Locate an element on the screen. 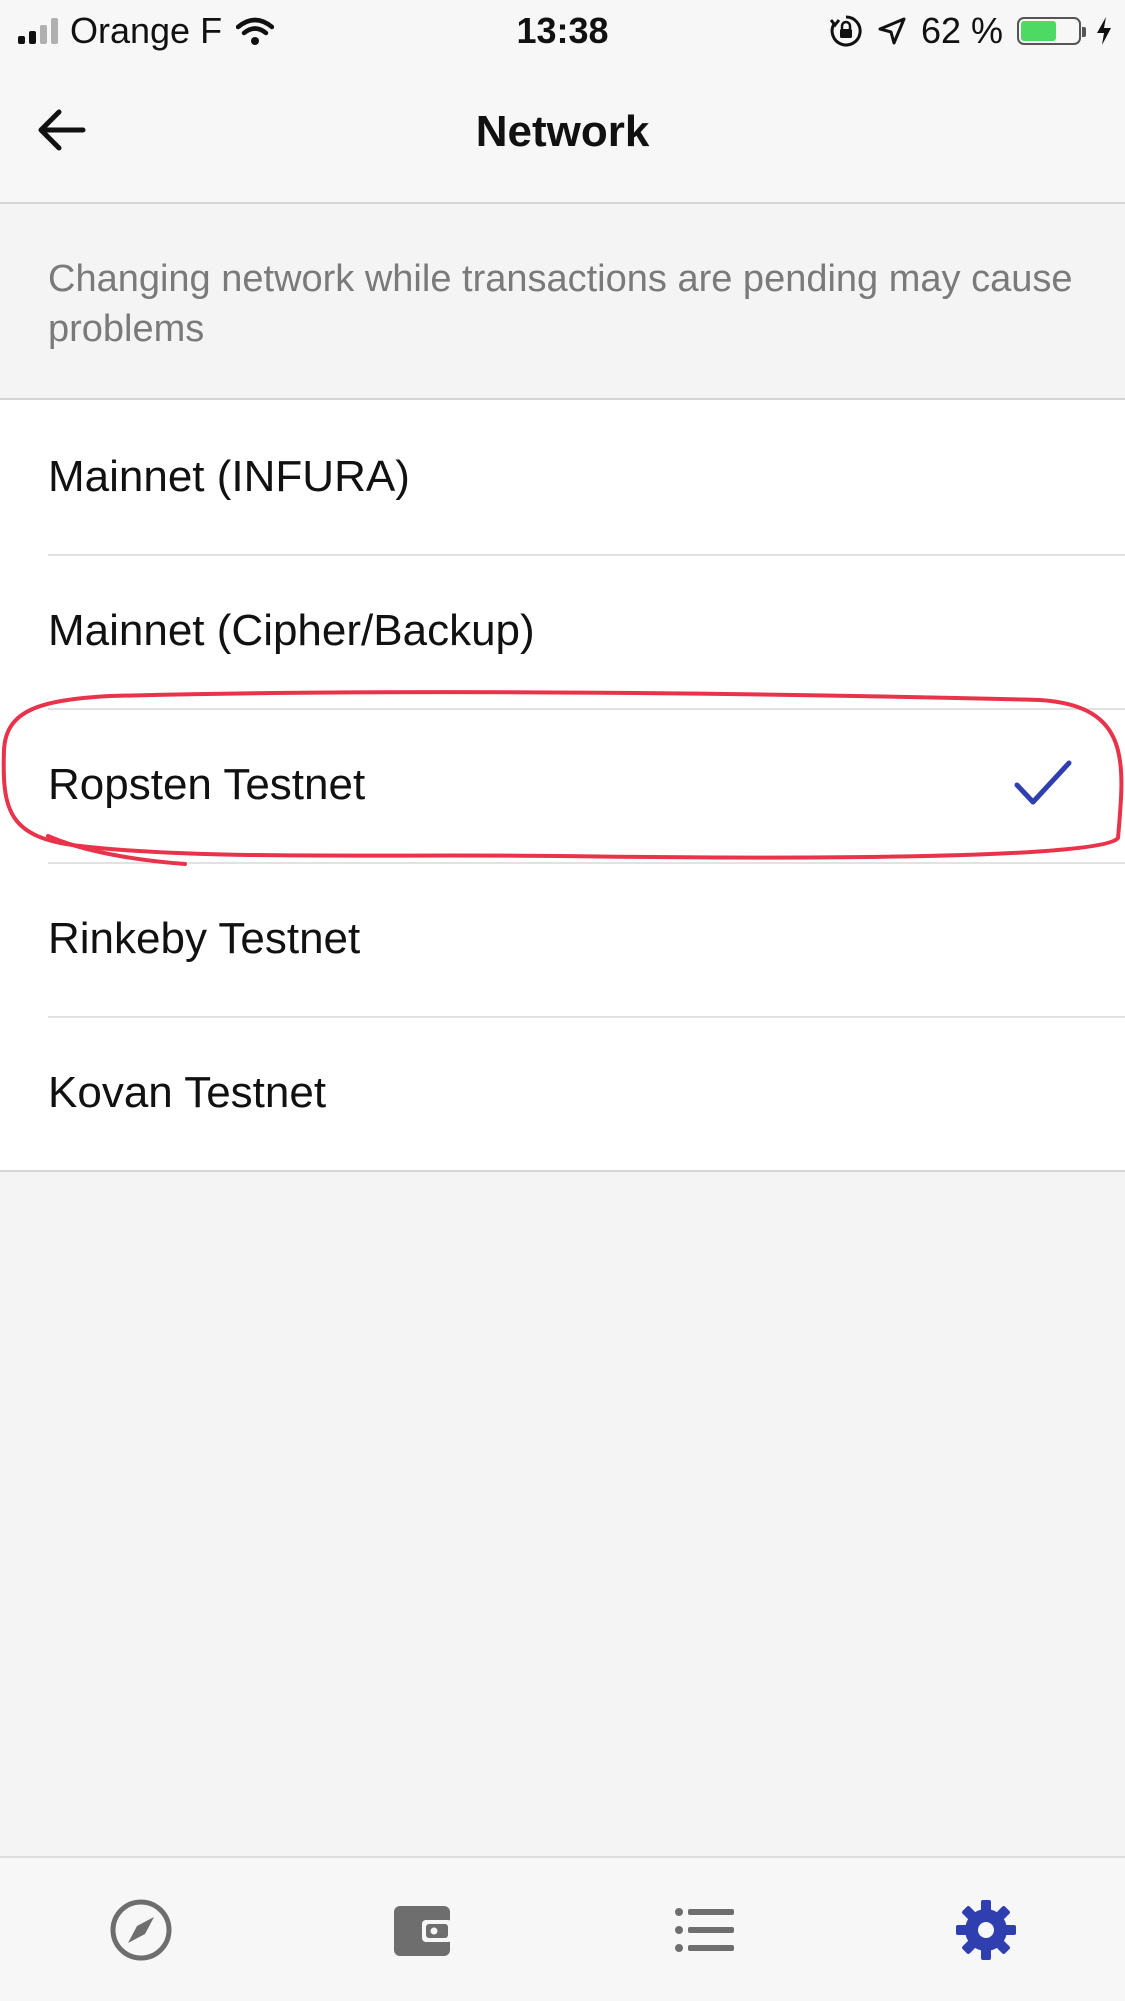  gear-icon is located at coordinates (986, 1929).